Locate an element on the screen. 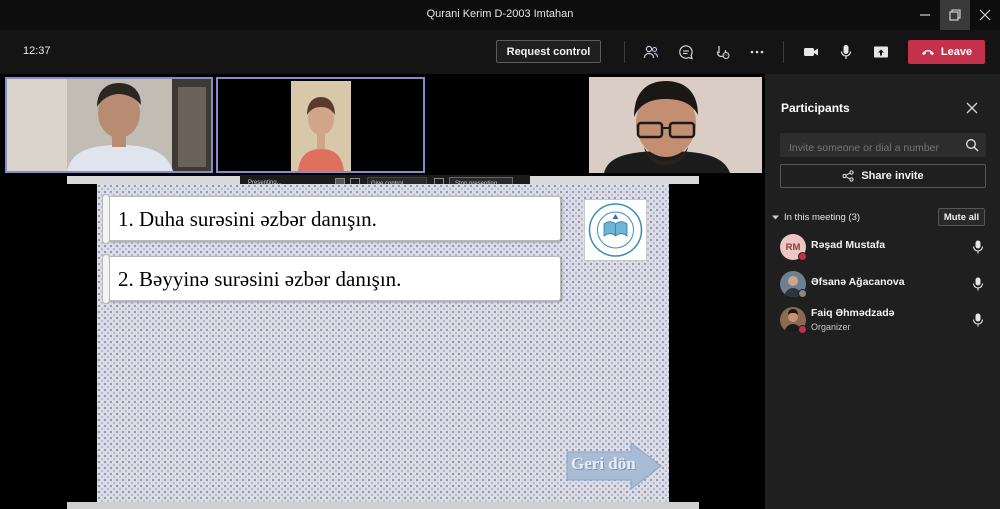  participant-row: RM Rəşad Mustafa is located at coordinates (882, 247).